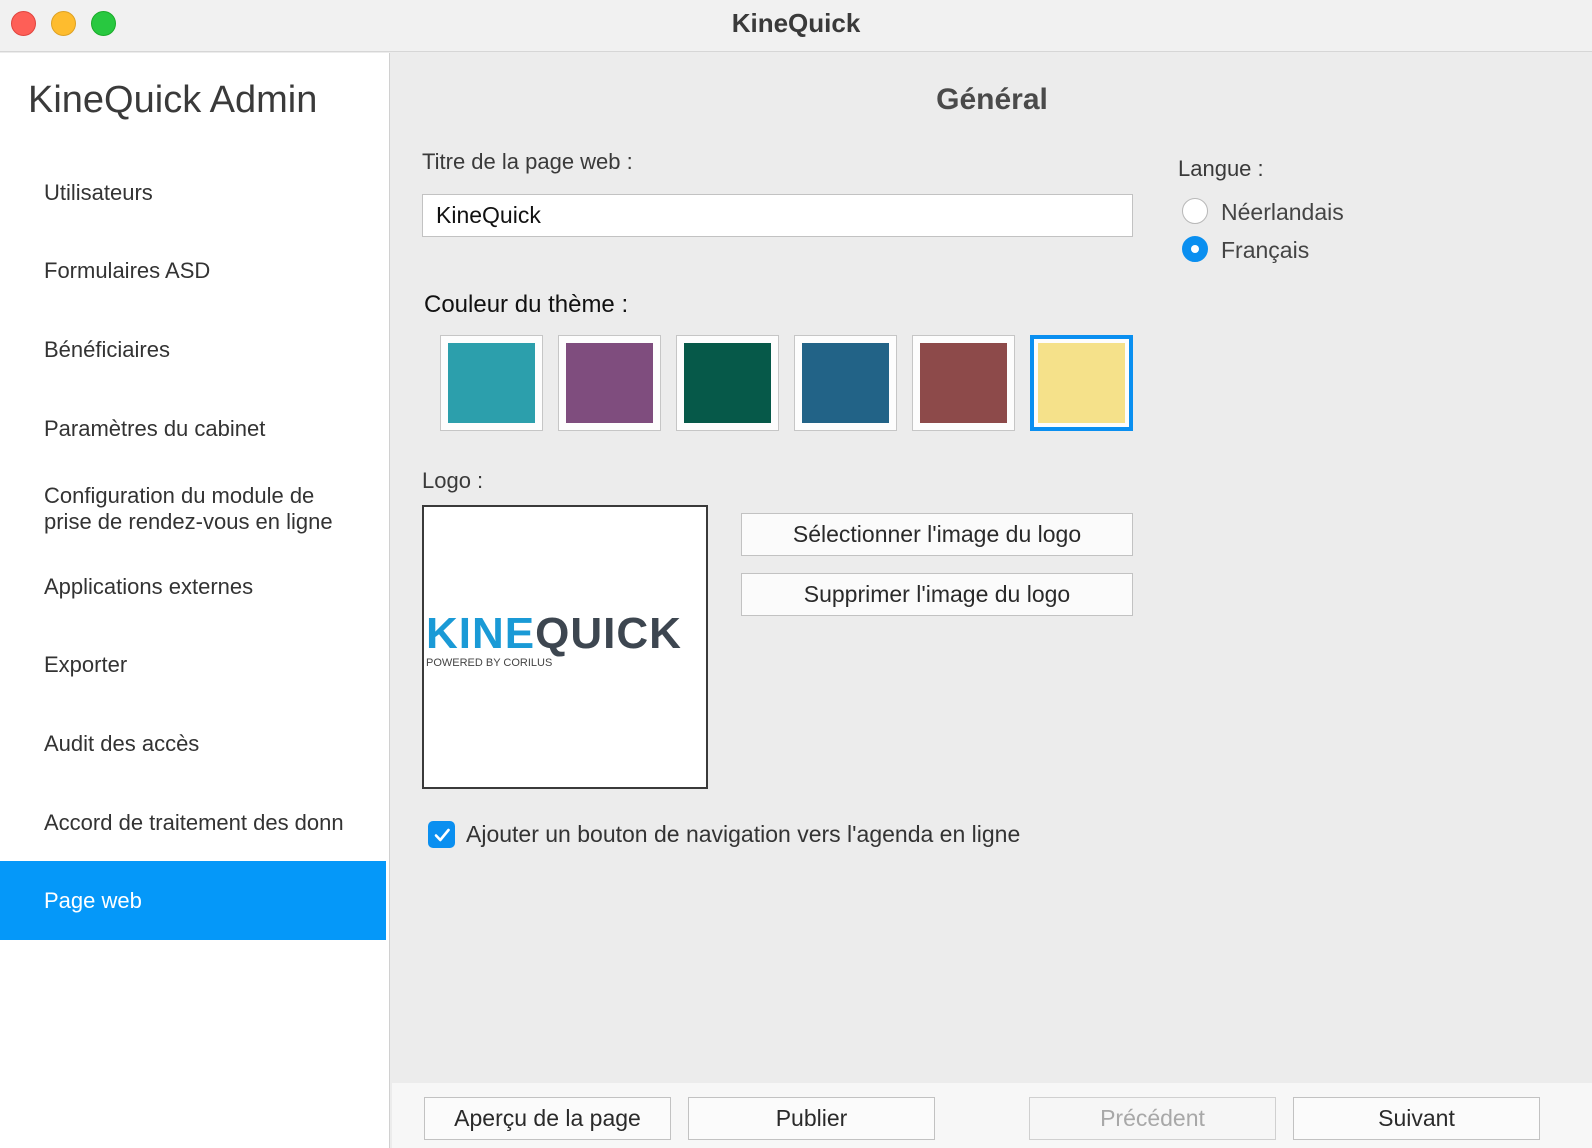 Image resolution: width=1592 pixels, height=1148 pixels. Describe the element at coordinates (193, 429) in the screenshot. I see `sidebar-item-parametres-cabinet: Paramètres du cabinet` at that location.